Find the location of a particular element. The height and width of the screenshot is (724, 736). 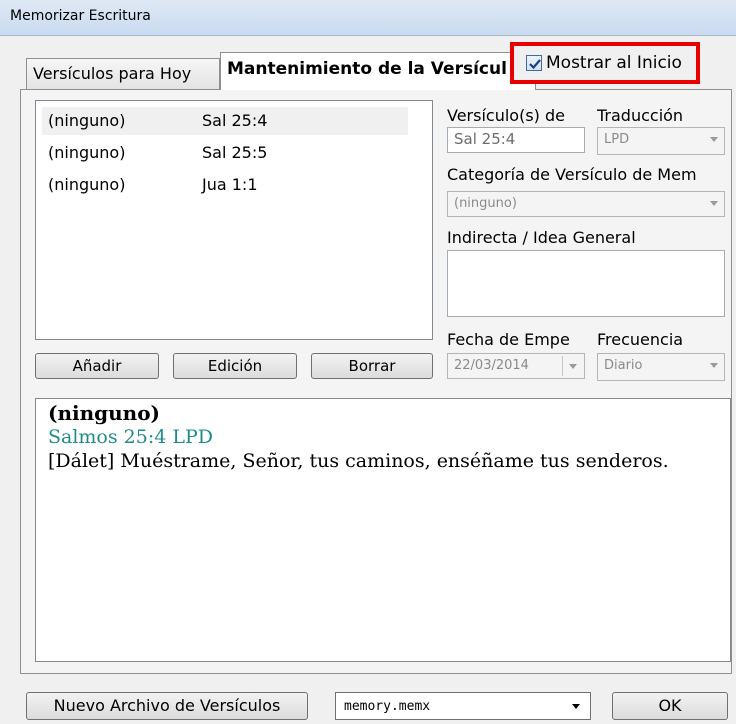

verse-list-item: (ninguno) Jua 1:1 is located at coordinates (225, 185).